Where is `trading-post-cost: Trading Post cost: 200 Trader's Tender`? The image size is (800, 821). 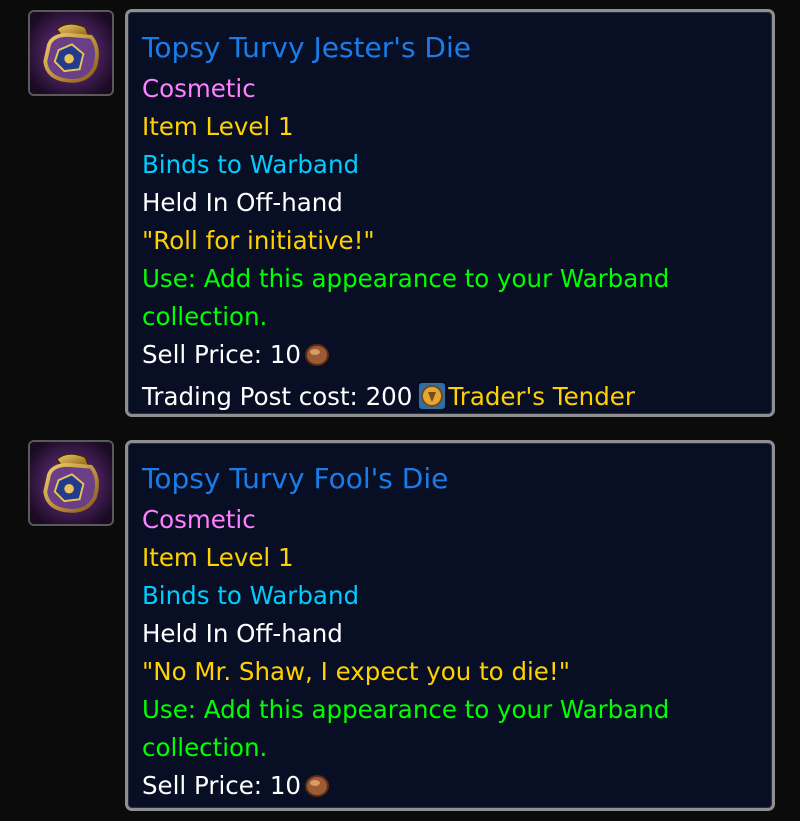
trading-post-cost: Trading Post cost: 200 Trader's Tender is located at coordinates (449, 399).